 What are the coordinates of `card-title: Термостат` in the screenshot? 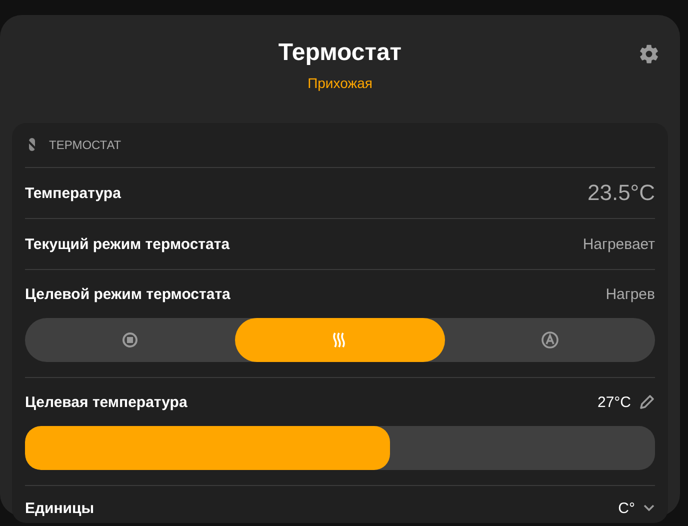 It's located at (340, 53).